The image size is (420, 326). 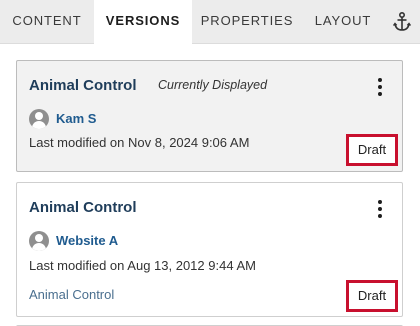 What do you see at coordinates (139, 142) in the screenshot?
I see `last-modified-text: Last modified on Nov 8, 2024 9:06 AM` at bounding box center [139, 142].